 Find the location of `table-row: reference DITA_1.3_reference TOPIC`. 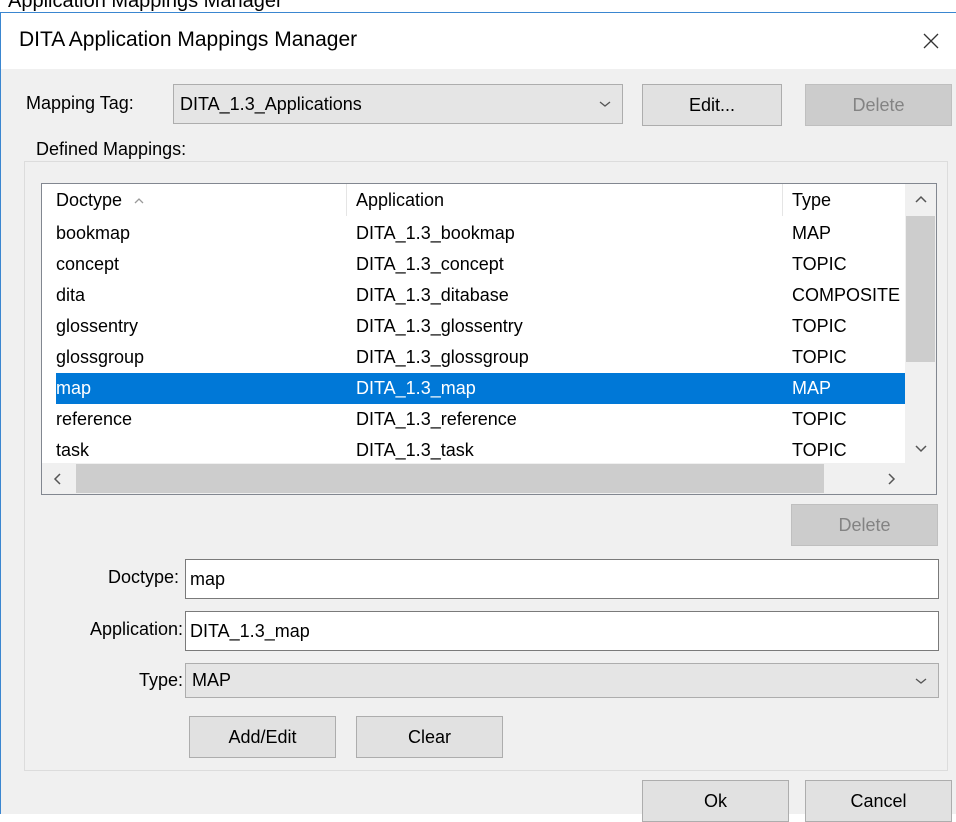

table-row: reference DITA_1.3_reference TOPIC is located at coordinates (474, 419).